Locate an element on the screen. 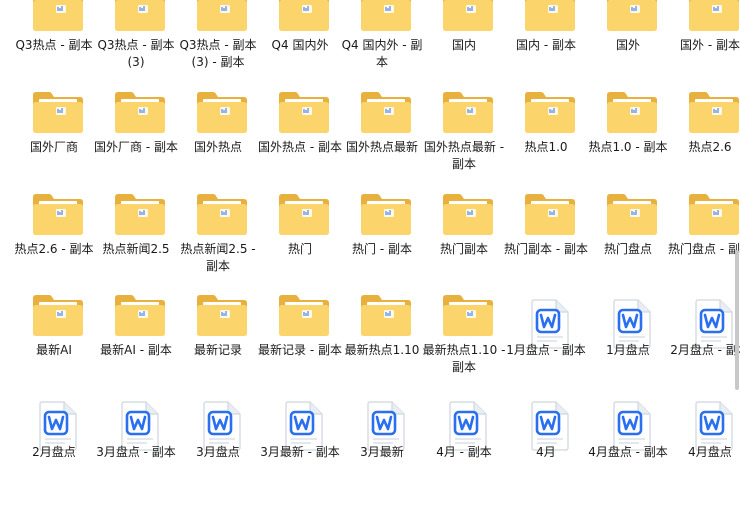  item-name: 国外 is located at coordinates (627, 45).